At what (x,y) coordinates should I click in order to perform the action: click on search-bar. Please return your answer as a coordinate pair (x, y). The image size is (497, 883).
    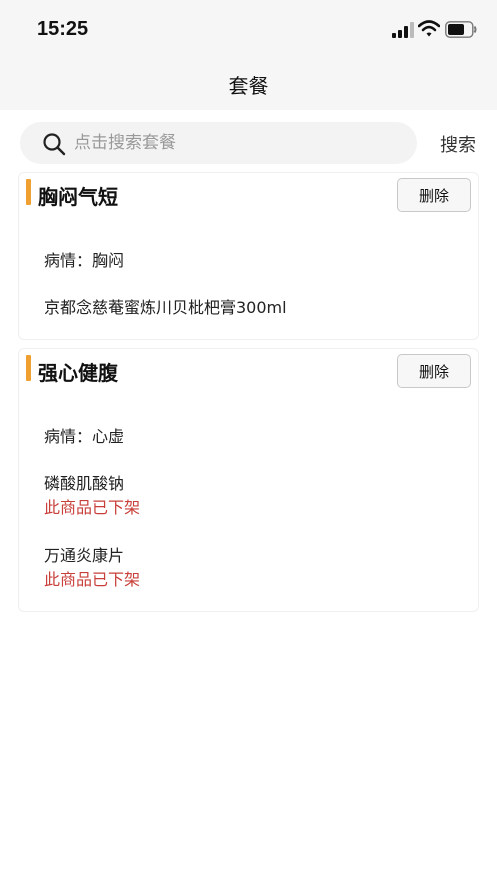
    Looking at the image, I should click on (218, 143).